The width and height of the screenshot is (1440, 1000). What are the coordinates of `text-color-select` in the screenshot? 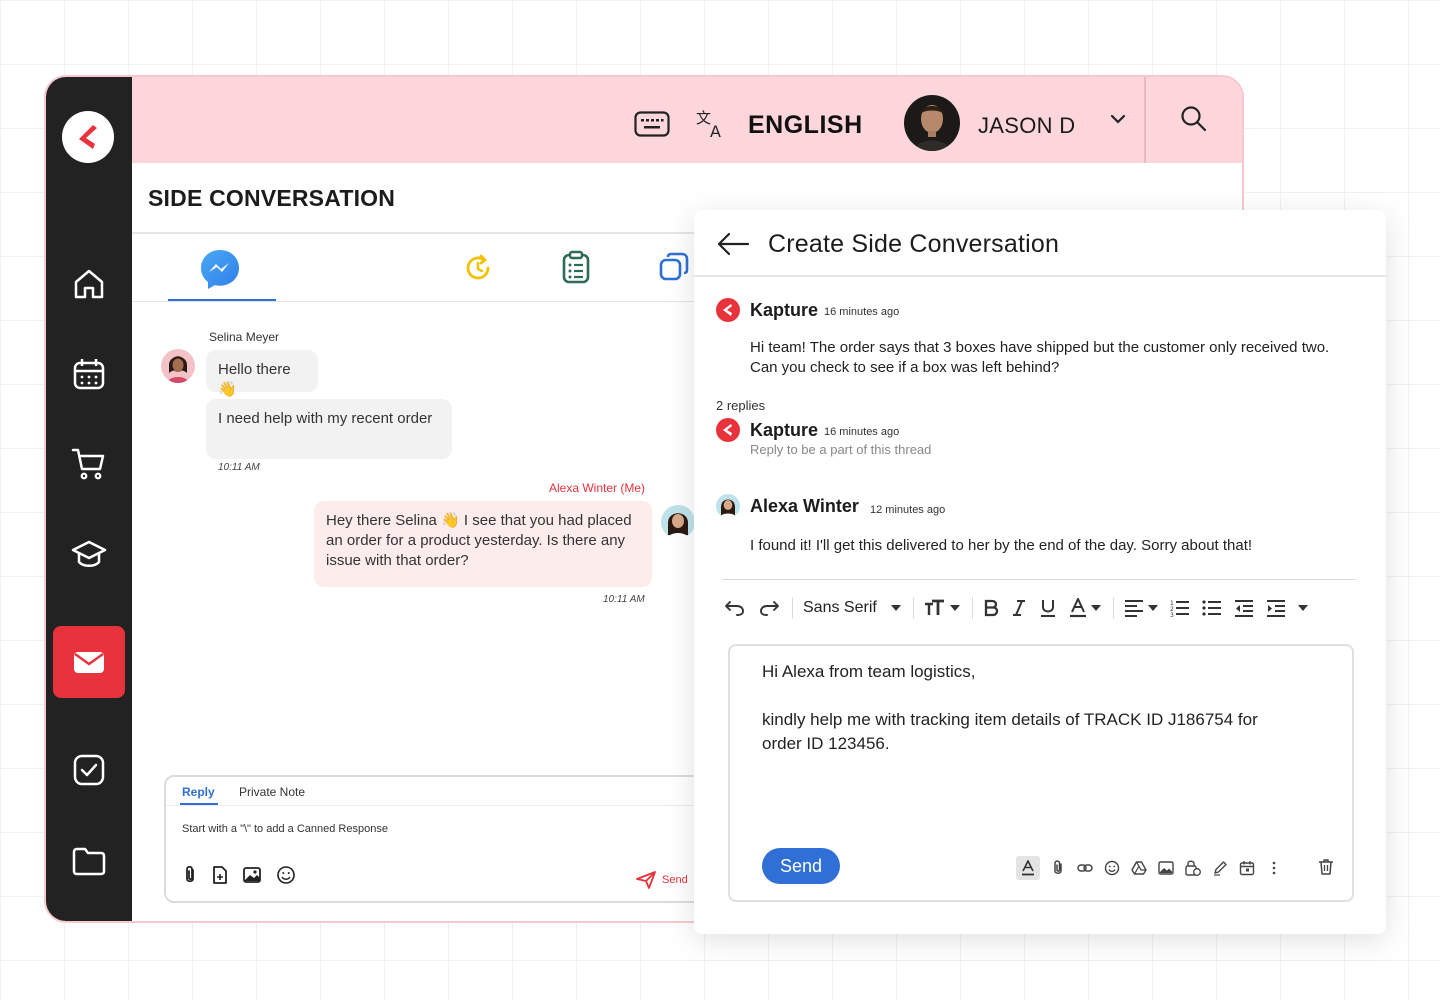 It's located at (1085, 608).